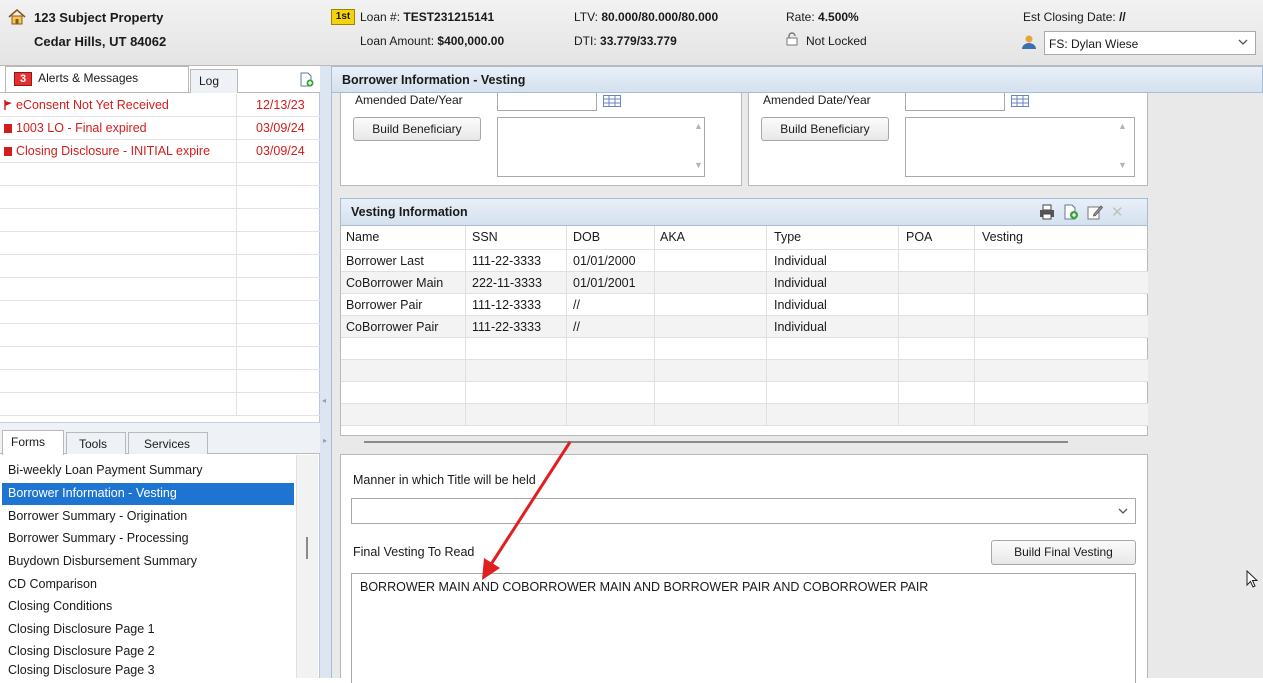  I want to click on tab-log-label: Log, so click(209, 81).